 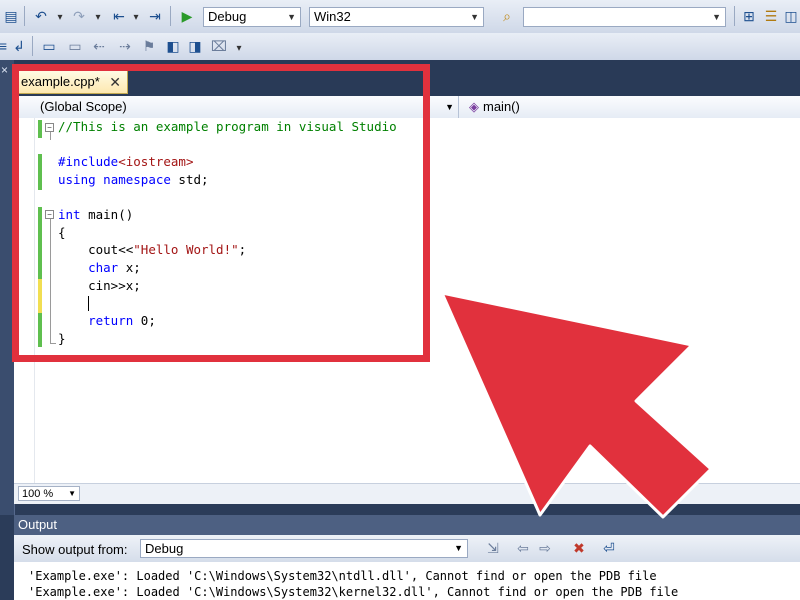 I want to click on toolbar-options-icon: ▾, so click(x=239, y=49).